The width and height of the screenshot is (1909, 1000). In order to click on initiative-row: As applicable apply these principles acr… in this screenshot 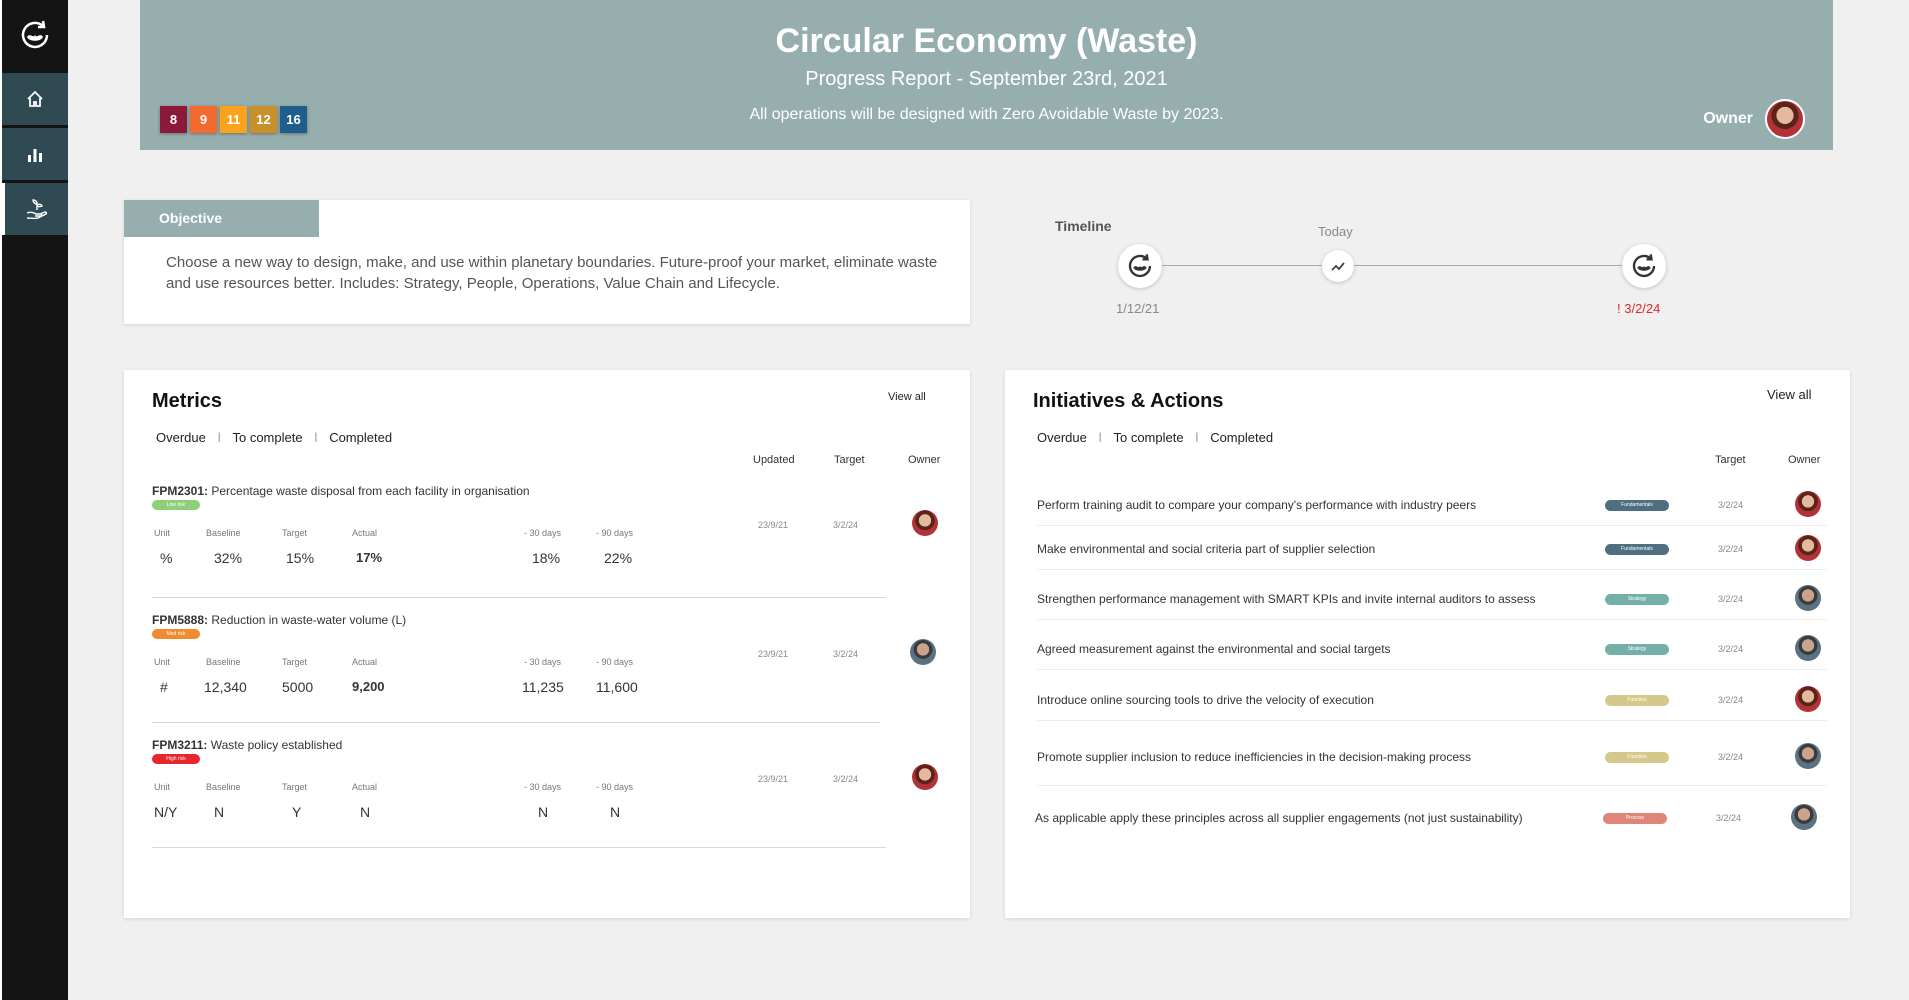, I will do `click(1431, 818)`.